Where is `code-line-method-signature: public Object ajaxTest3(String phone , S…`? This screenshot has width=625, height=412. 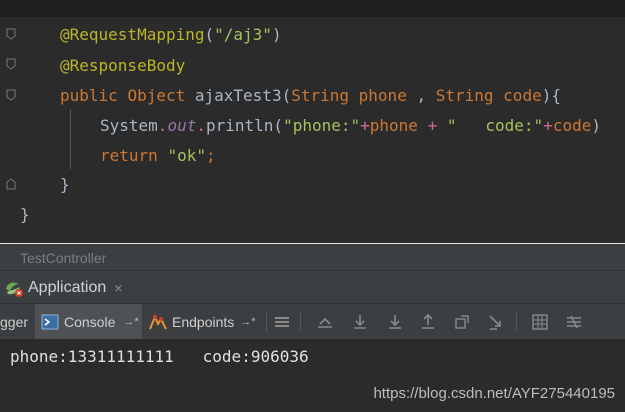
code-line-method-signature: public Object ajaxTest3(String phone , S… is located at coordinates (310, 96).